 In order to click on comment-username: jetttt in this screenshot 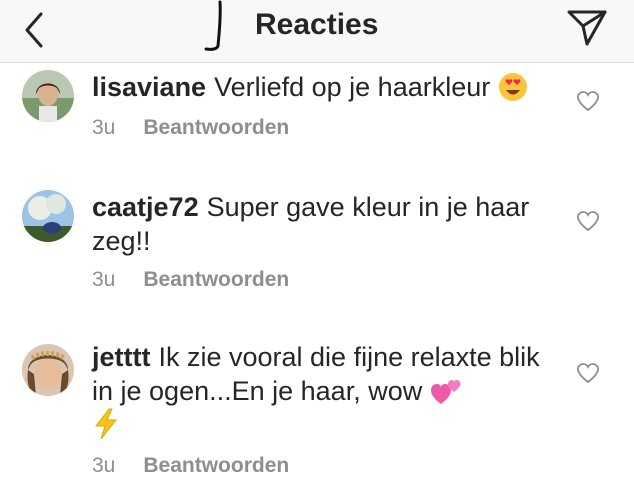, I will do `click(121, 357)`.